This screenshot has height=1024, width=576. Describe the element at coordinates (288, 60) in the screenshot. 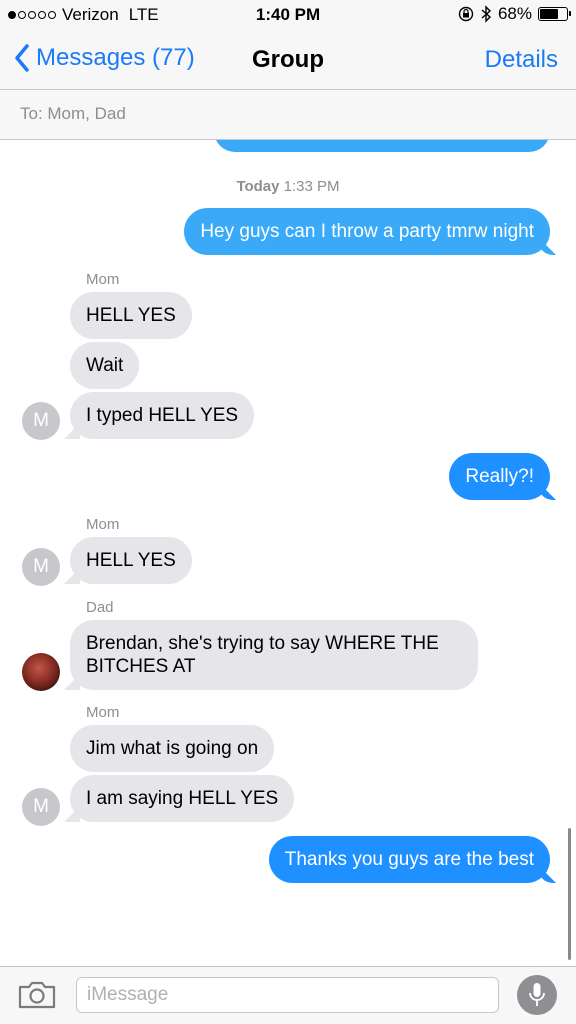

I see `nav-bar: Messages (77) Group Details` at that location.